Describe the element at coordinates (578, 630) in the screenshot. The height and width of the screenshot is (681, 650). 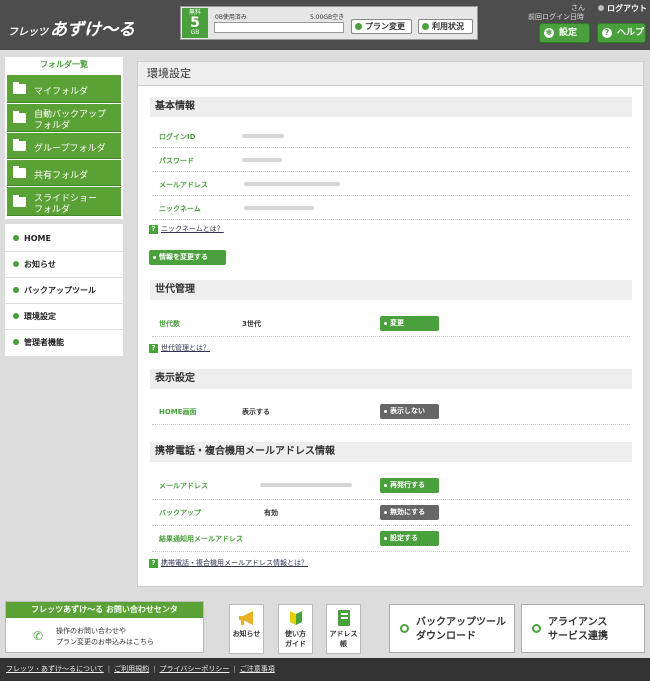
I see `big-button-text: アライアンス サービス連携` at that location.